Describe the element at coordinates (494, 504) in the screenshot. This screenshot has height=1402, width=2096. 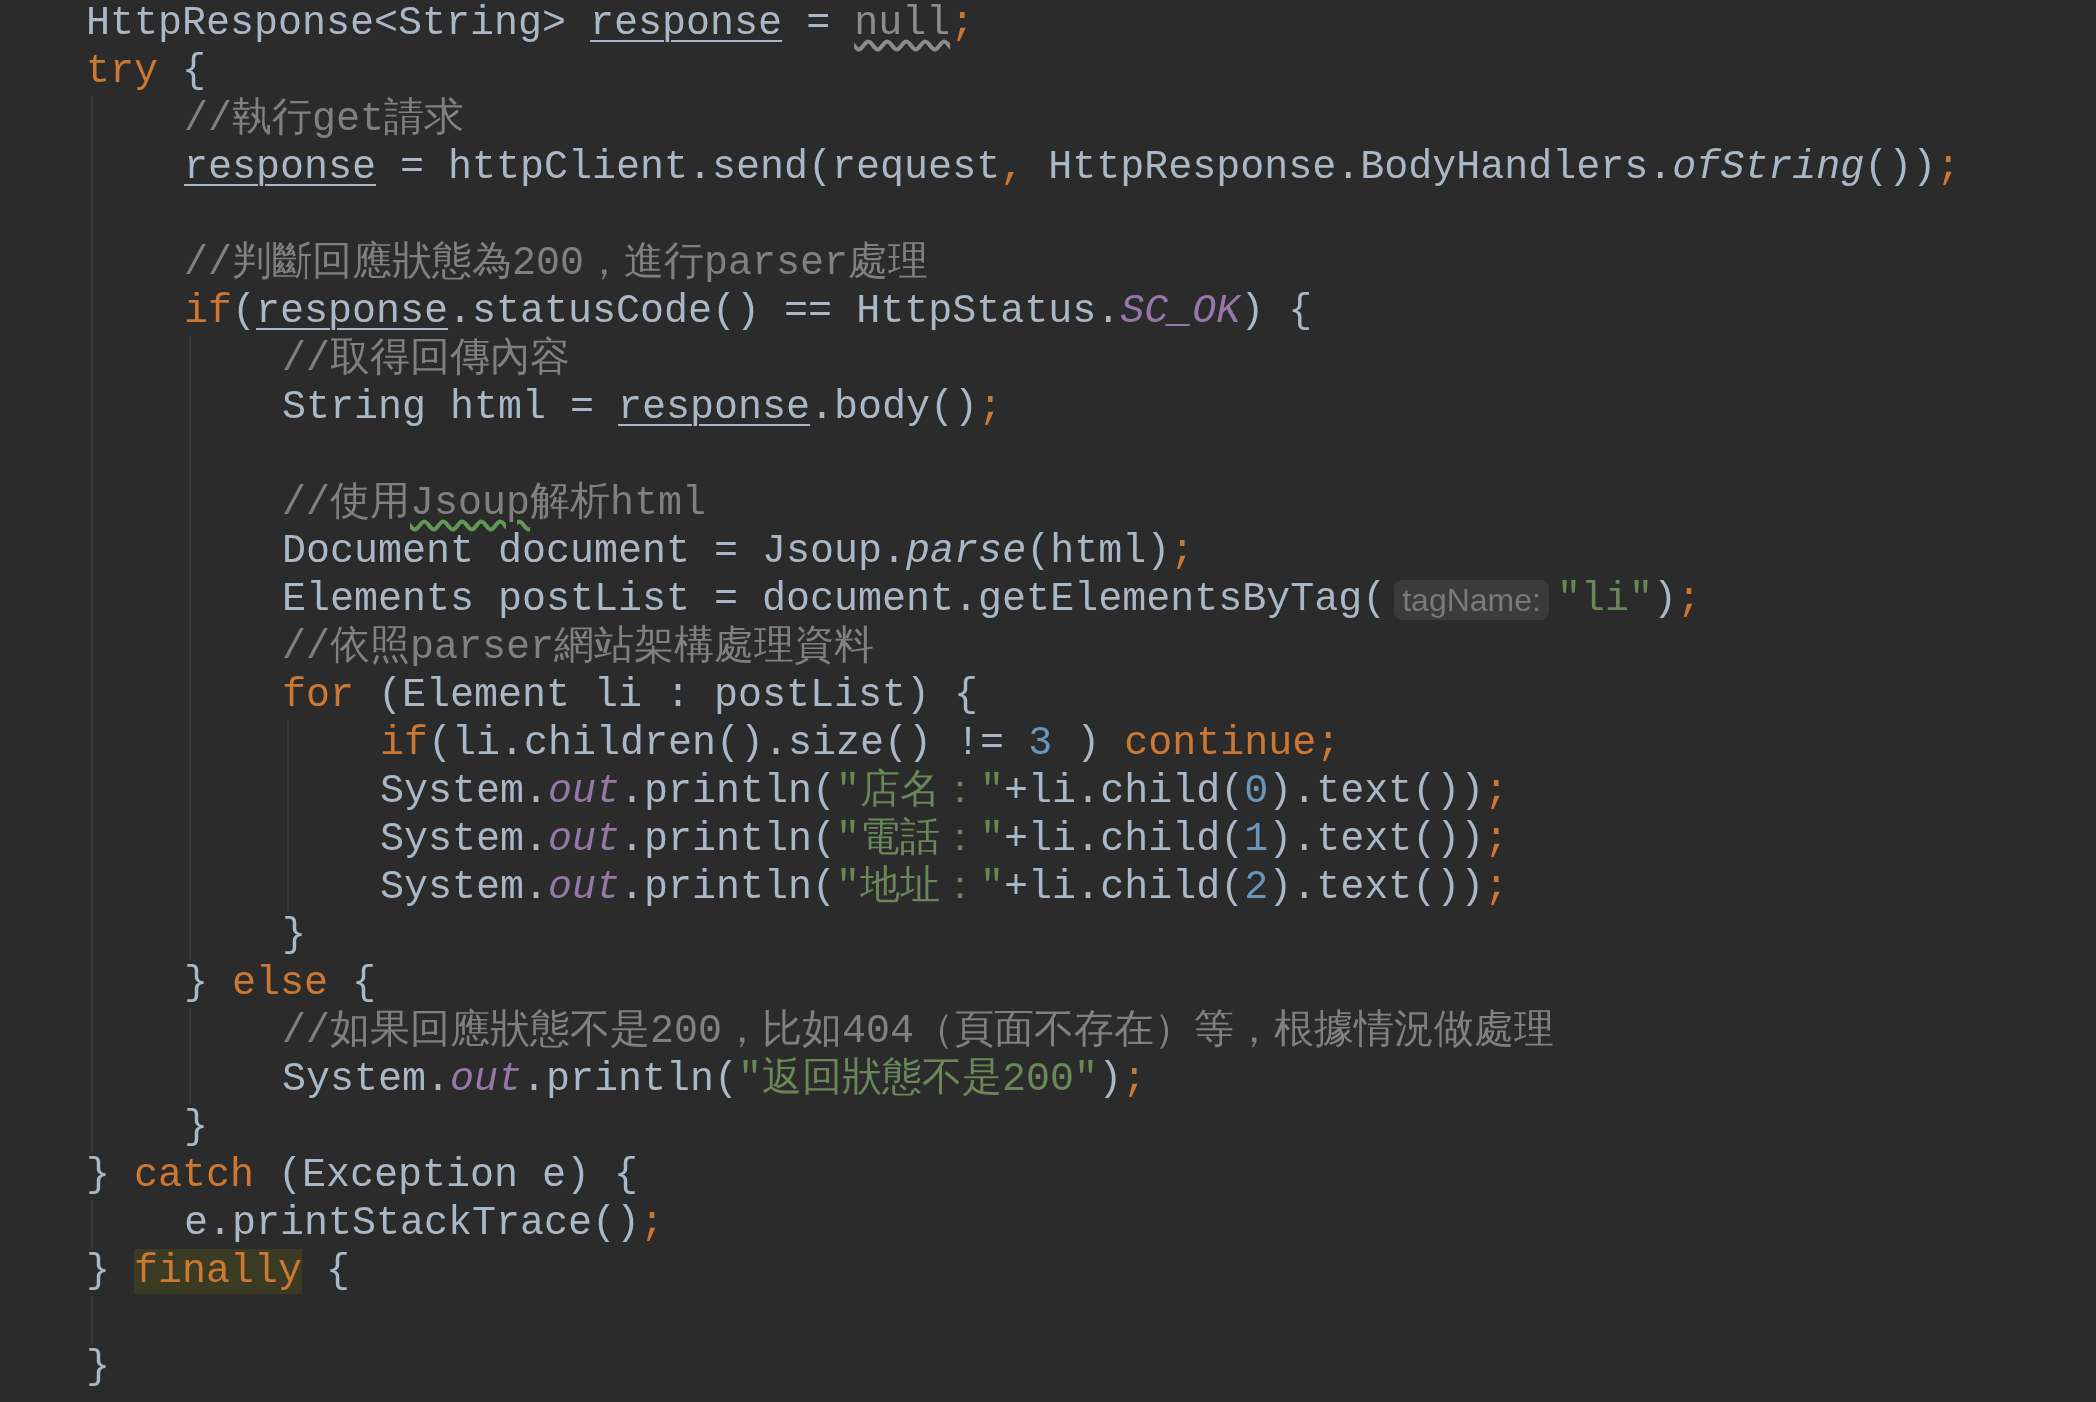
I see `code-line: //使用Jsoup解析html` at that location.